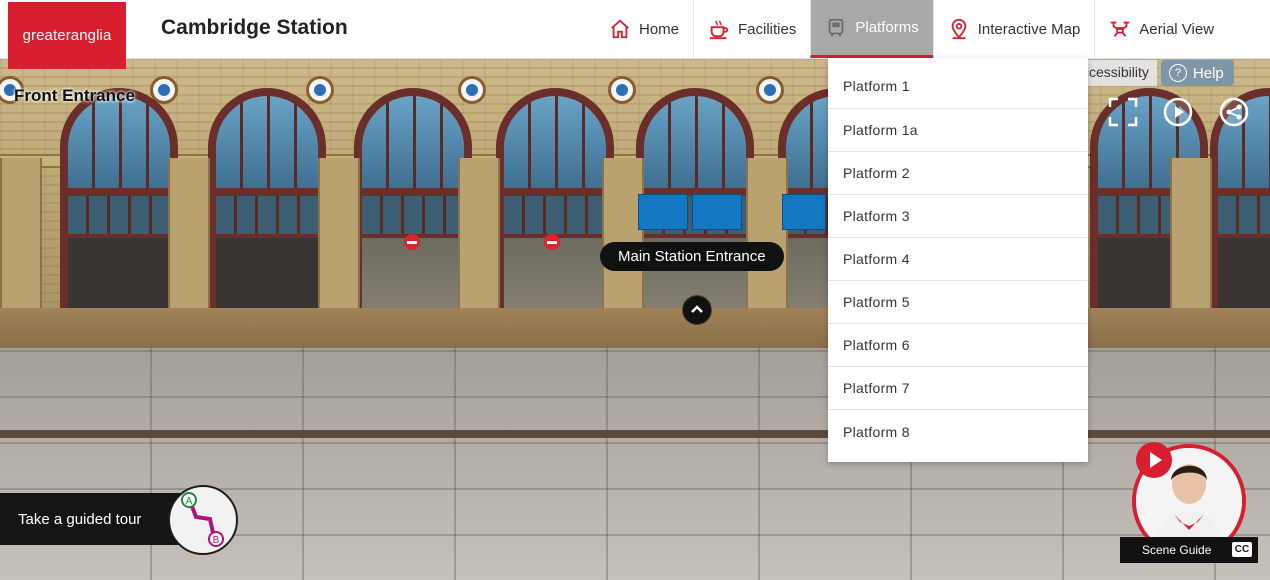  I want to click on scene-location-label: Front Entrance, so click(74, 95).